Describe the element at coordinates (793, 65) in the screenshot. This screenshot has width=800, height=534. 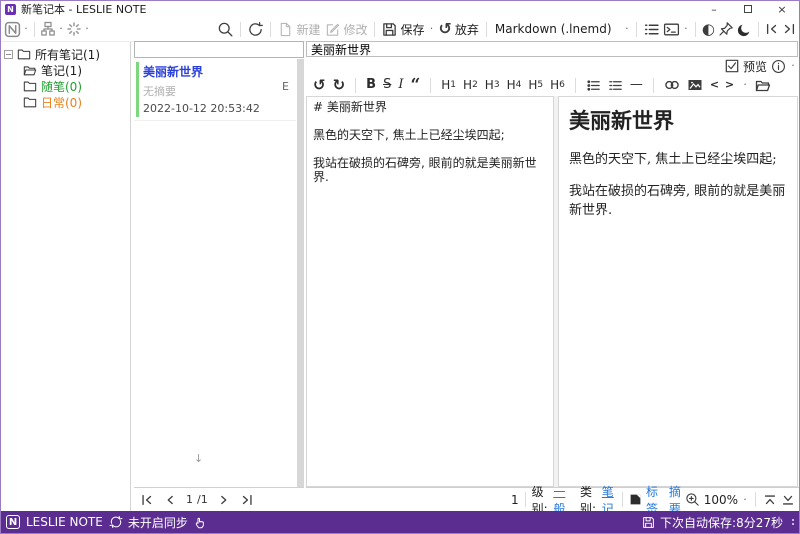
I see `info-dropdown: ·` at that location.